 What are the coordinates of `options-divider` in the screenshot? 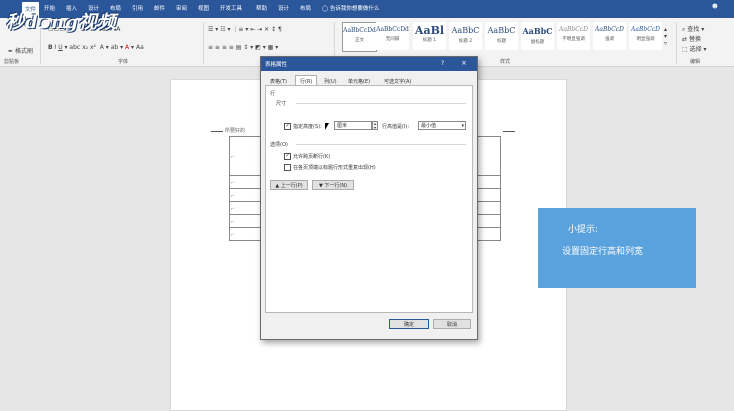 It's located at (381, 144).